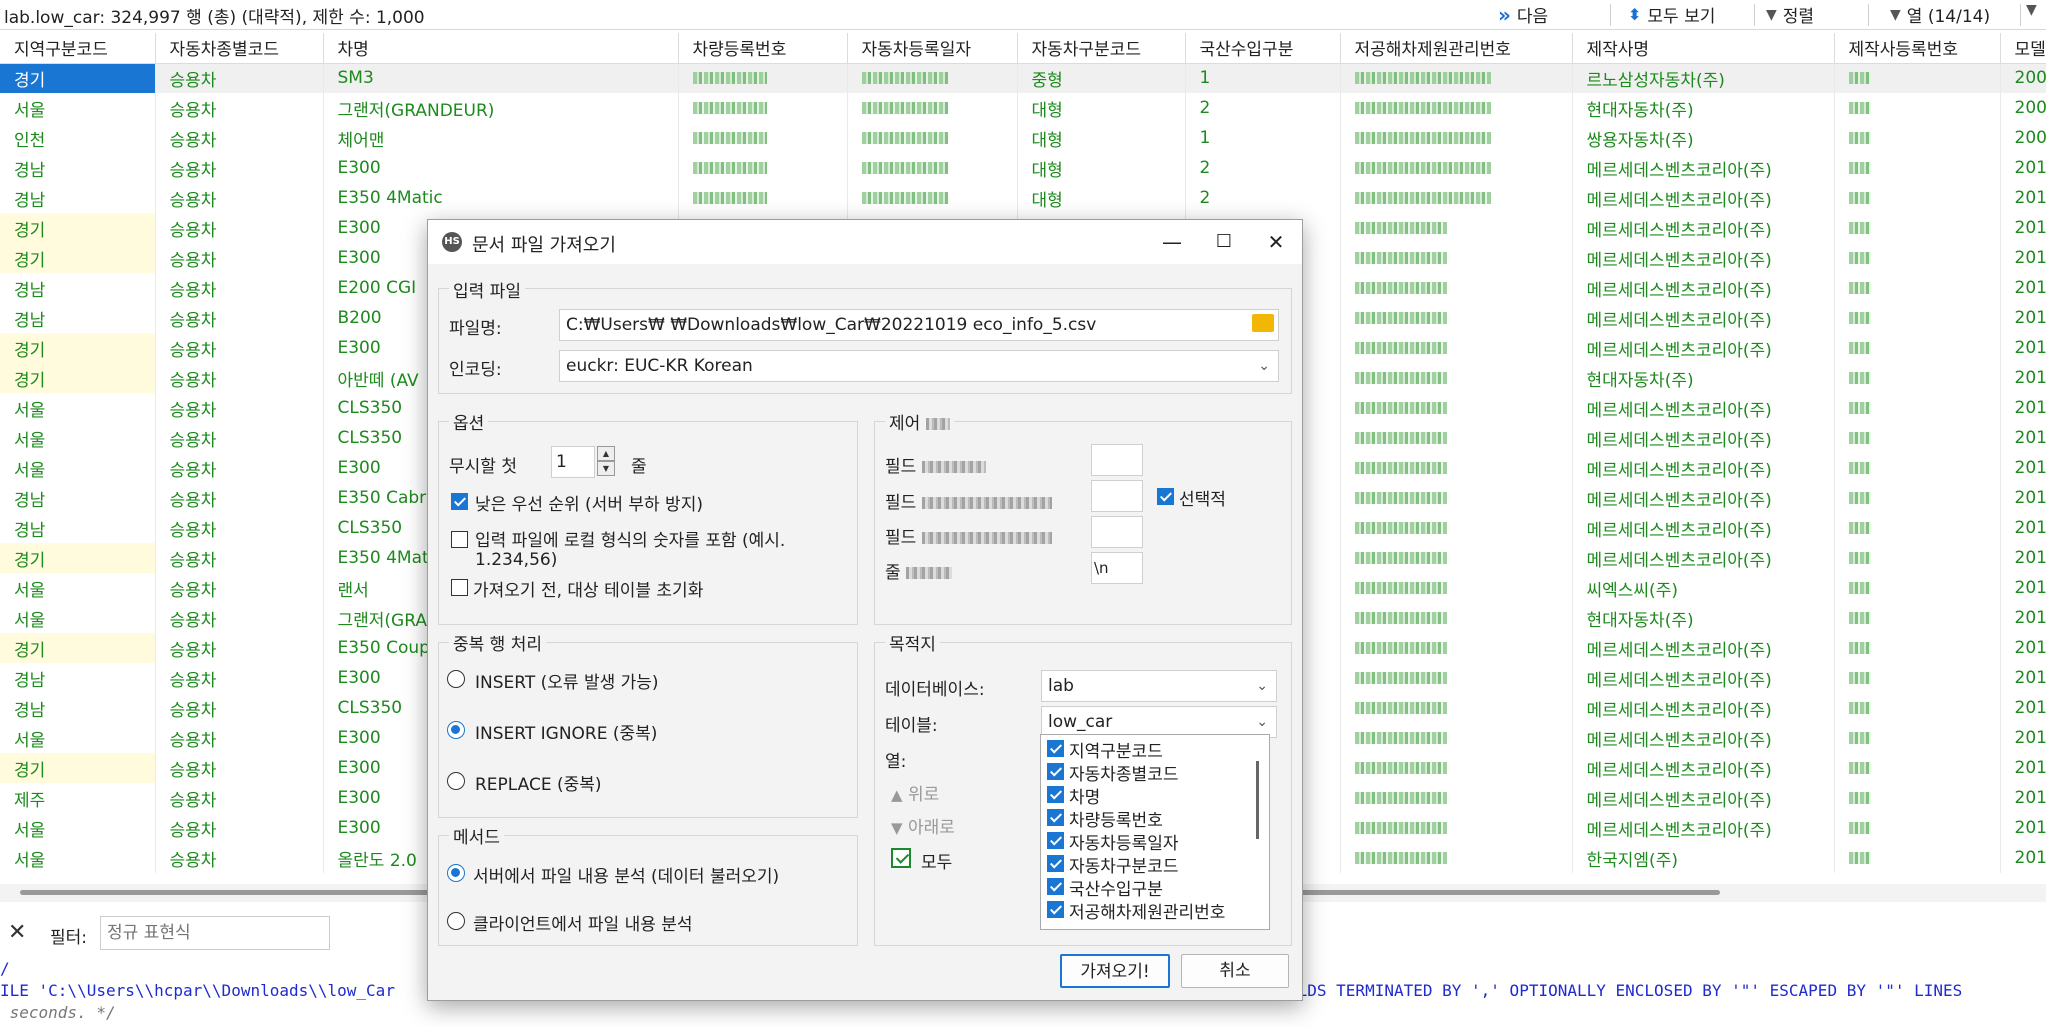  Describe the element at coordinates (1101, 48) in the screenshot. I see `column-header: 자동차구분코드` at that location.